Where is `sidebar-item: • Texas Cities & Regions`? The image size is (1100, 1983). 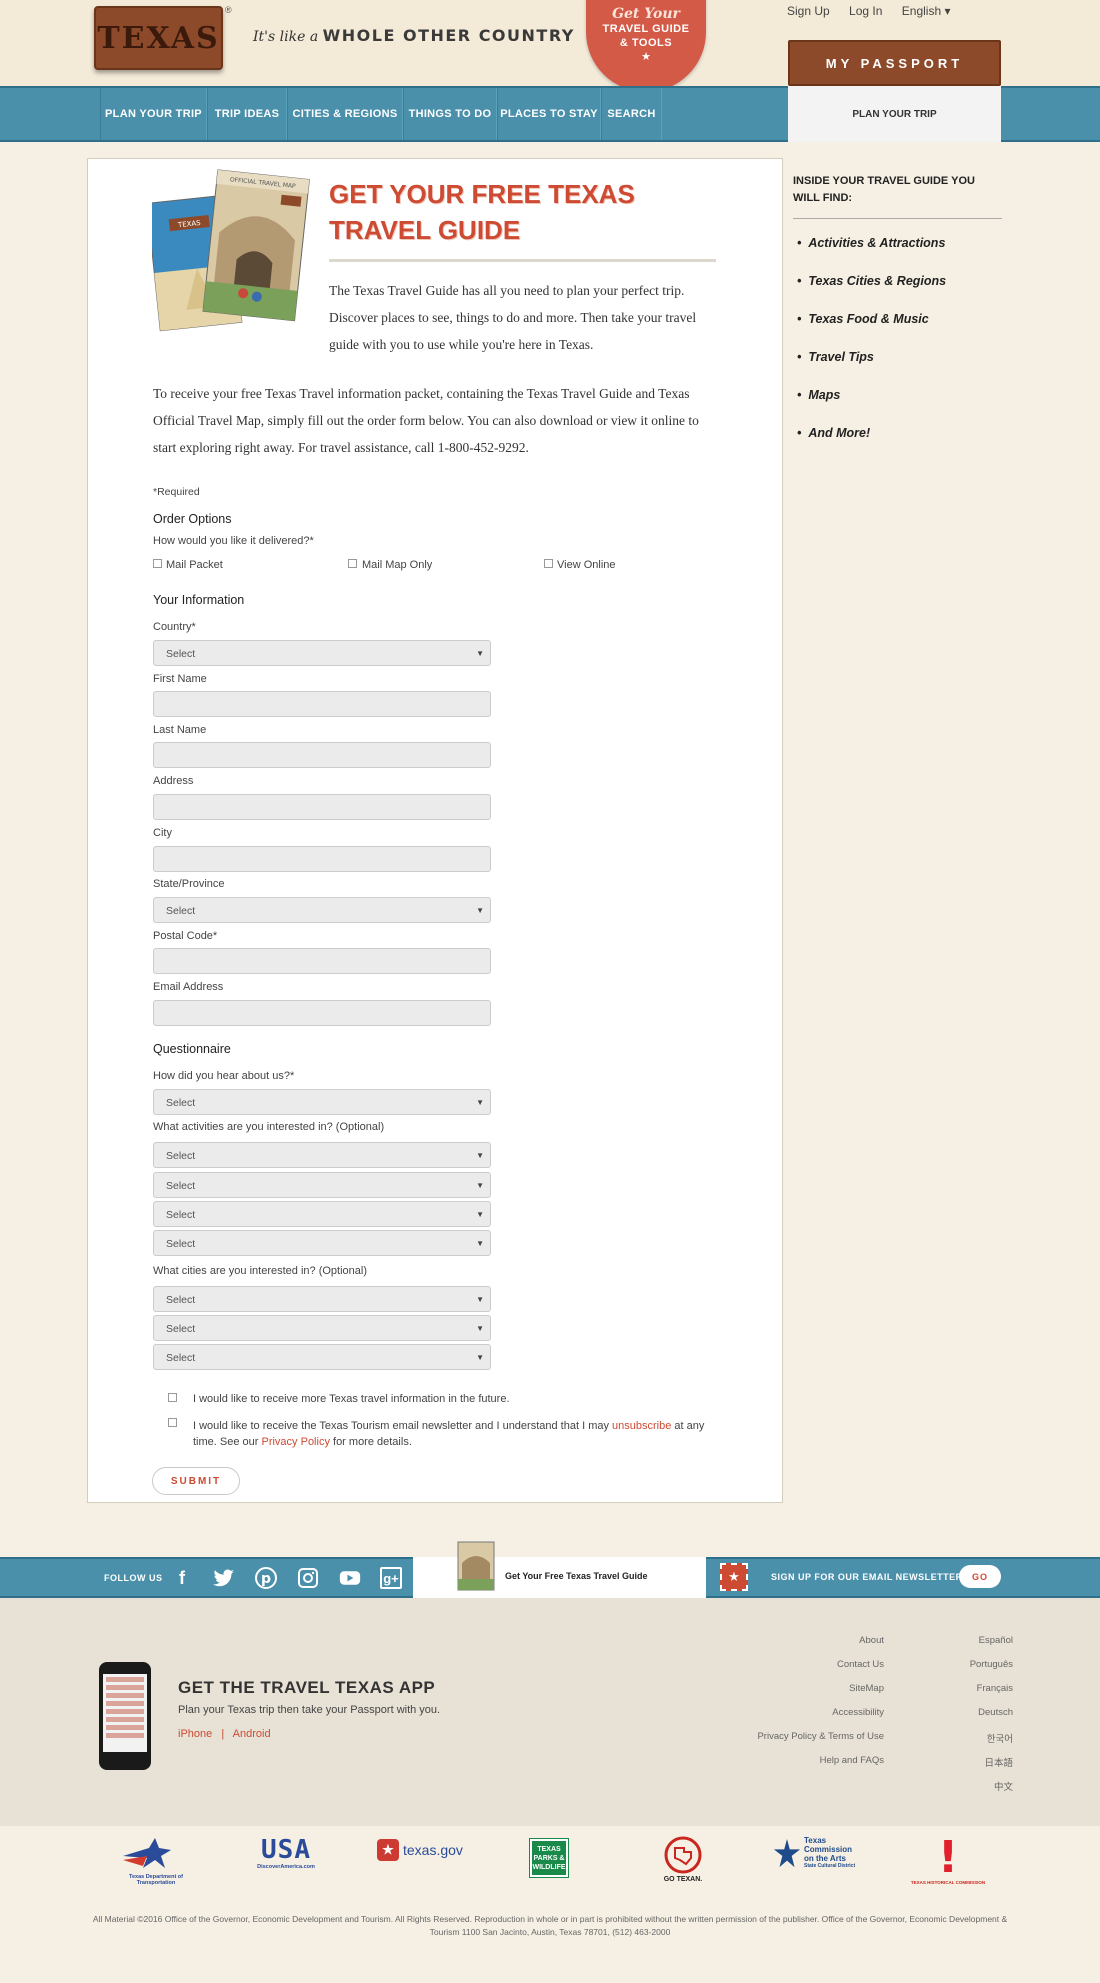 sidebar-item: • Texas Cities & Regions is located at coordinates (872, 281).